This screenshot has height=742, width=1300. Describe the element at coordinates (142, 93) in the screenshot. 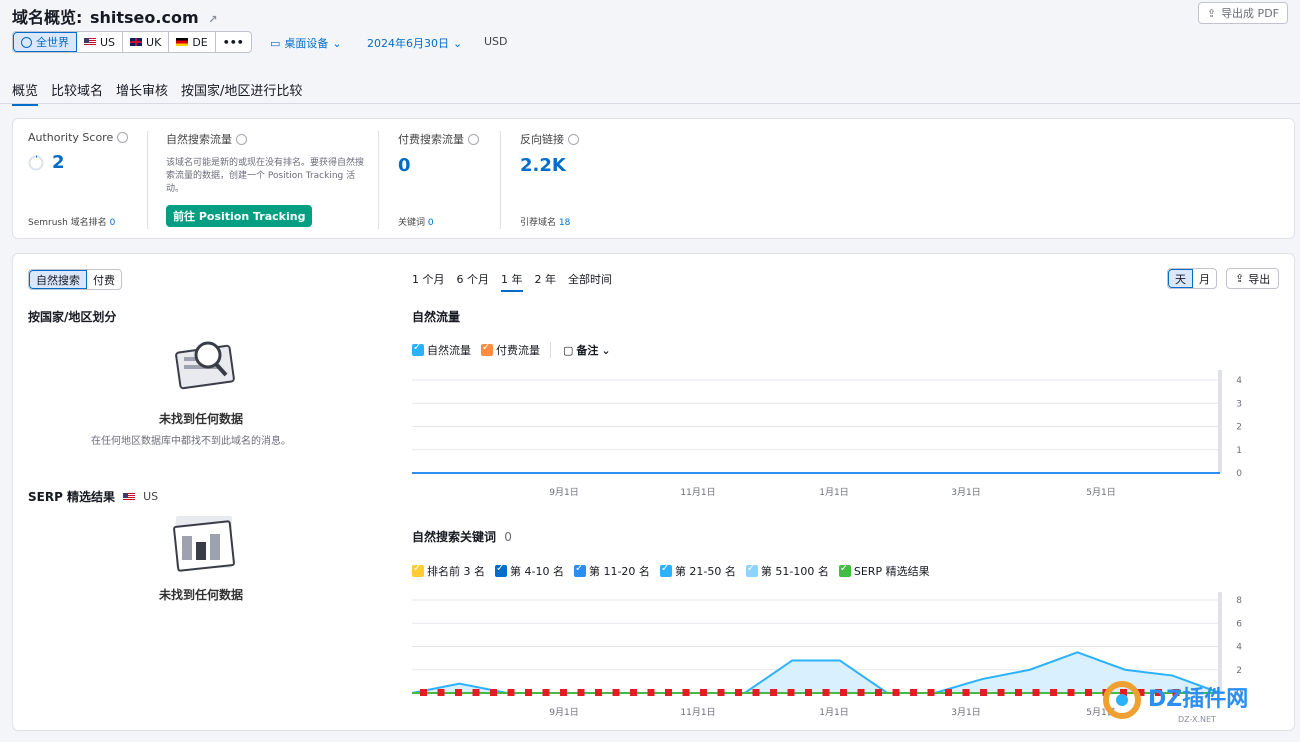

I see `tab-growth-report: 增长审核` at that location.